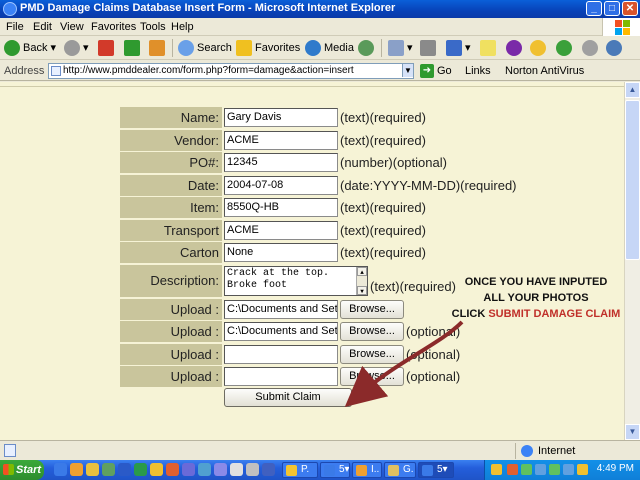  I want to click on start-button: Start, so click(22, 470).